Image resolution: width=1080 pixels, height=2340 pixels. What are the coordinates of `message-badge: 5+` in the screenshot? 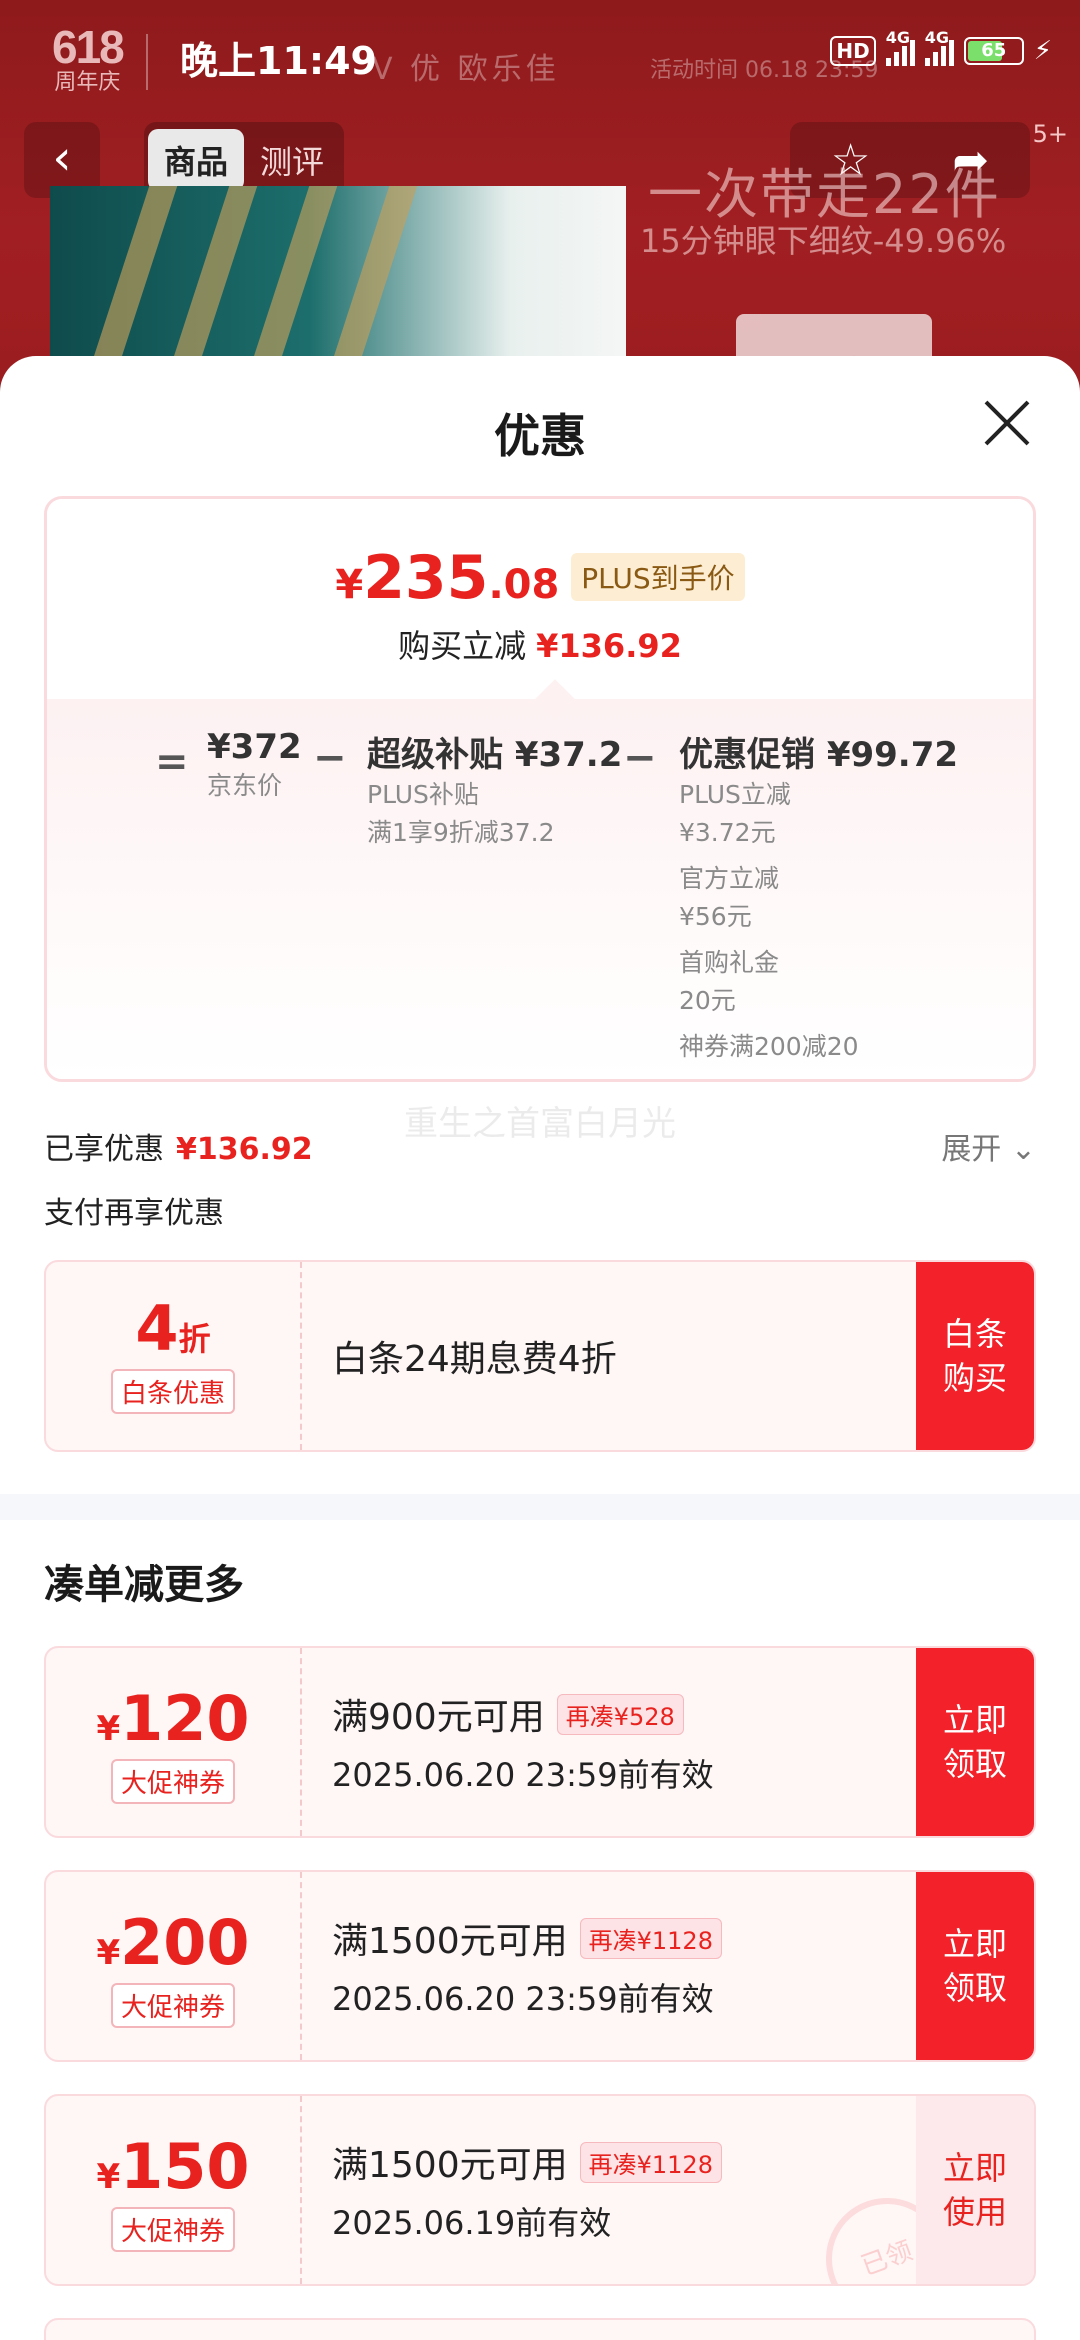 It's located at (1050, 134).